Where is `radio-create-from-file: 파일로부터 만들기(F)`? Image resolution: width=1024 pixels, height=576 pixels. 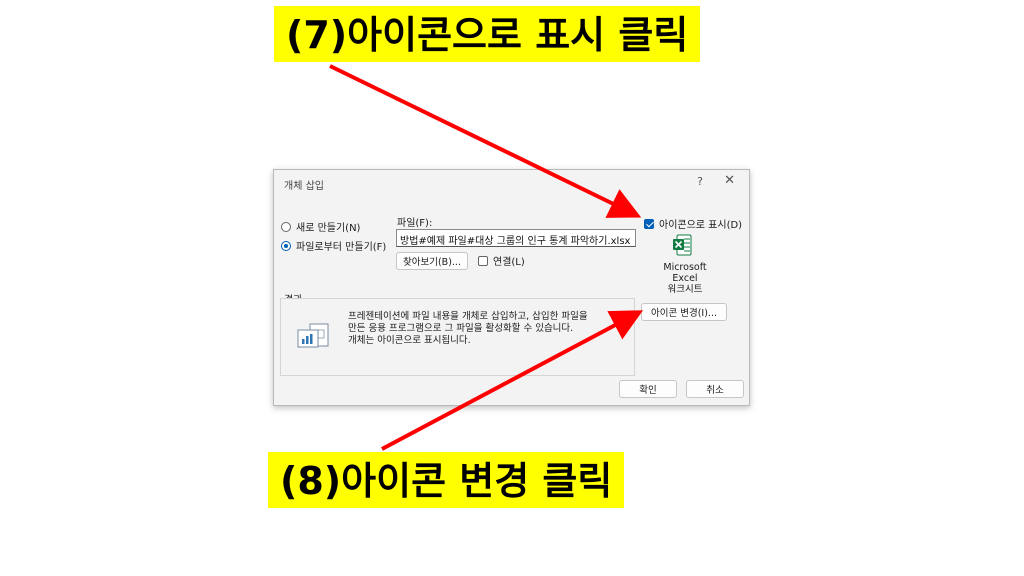
radio-create-from-file: 파일로부터 만들기(F) is located at coordinates (333, 245).